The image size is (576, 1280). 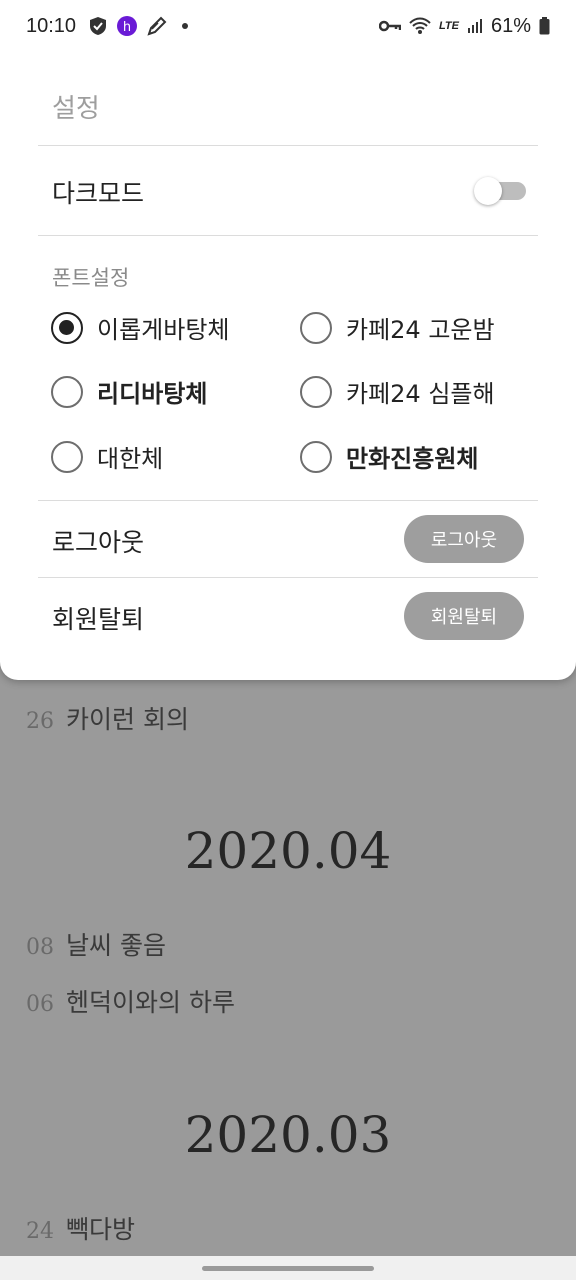 I want to click on dark-mode-label: 다크모드, so click(x=98, y=193).